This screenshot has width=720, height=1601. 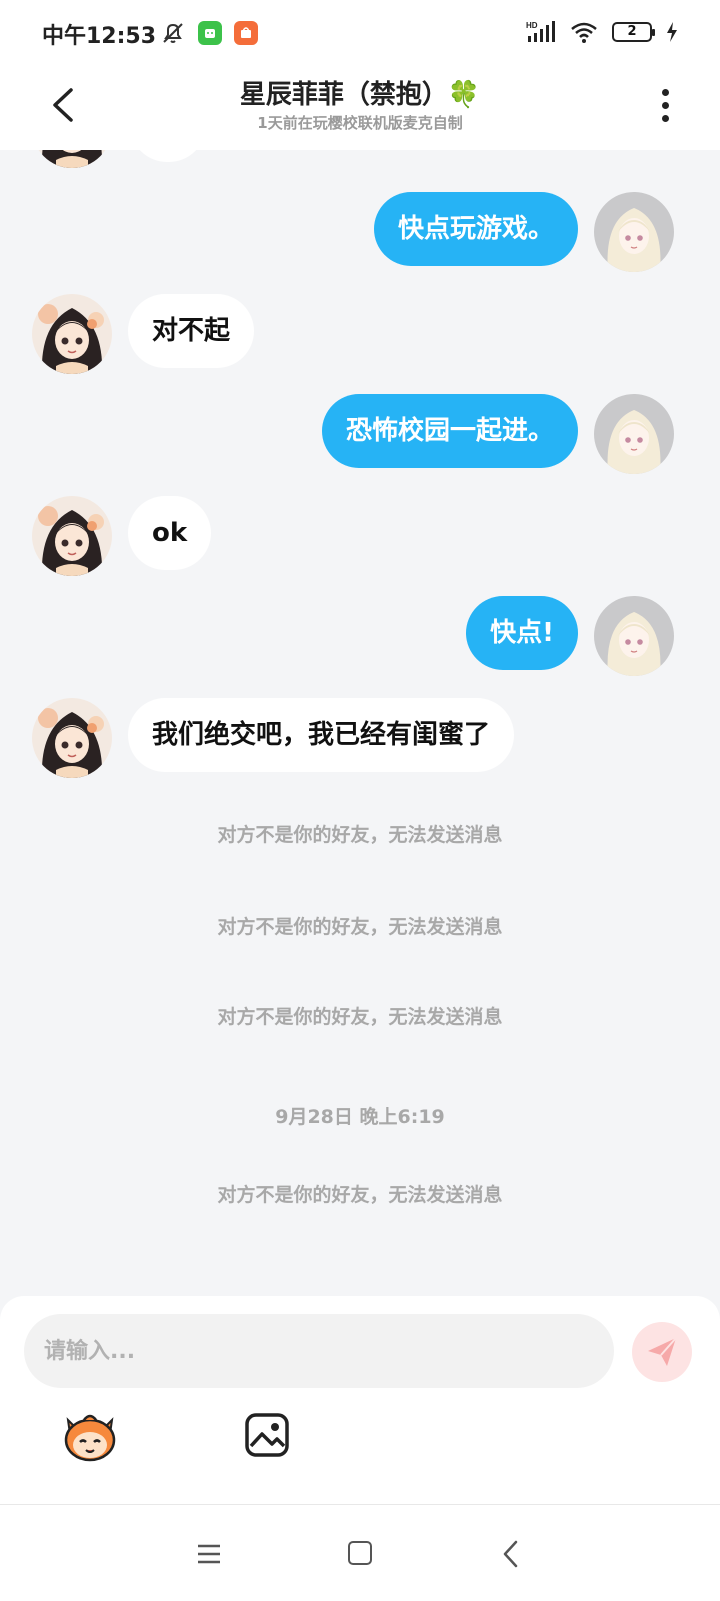 I want to click on message-row-outgoing: 快点!, so click(x=570, y=636).